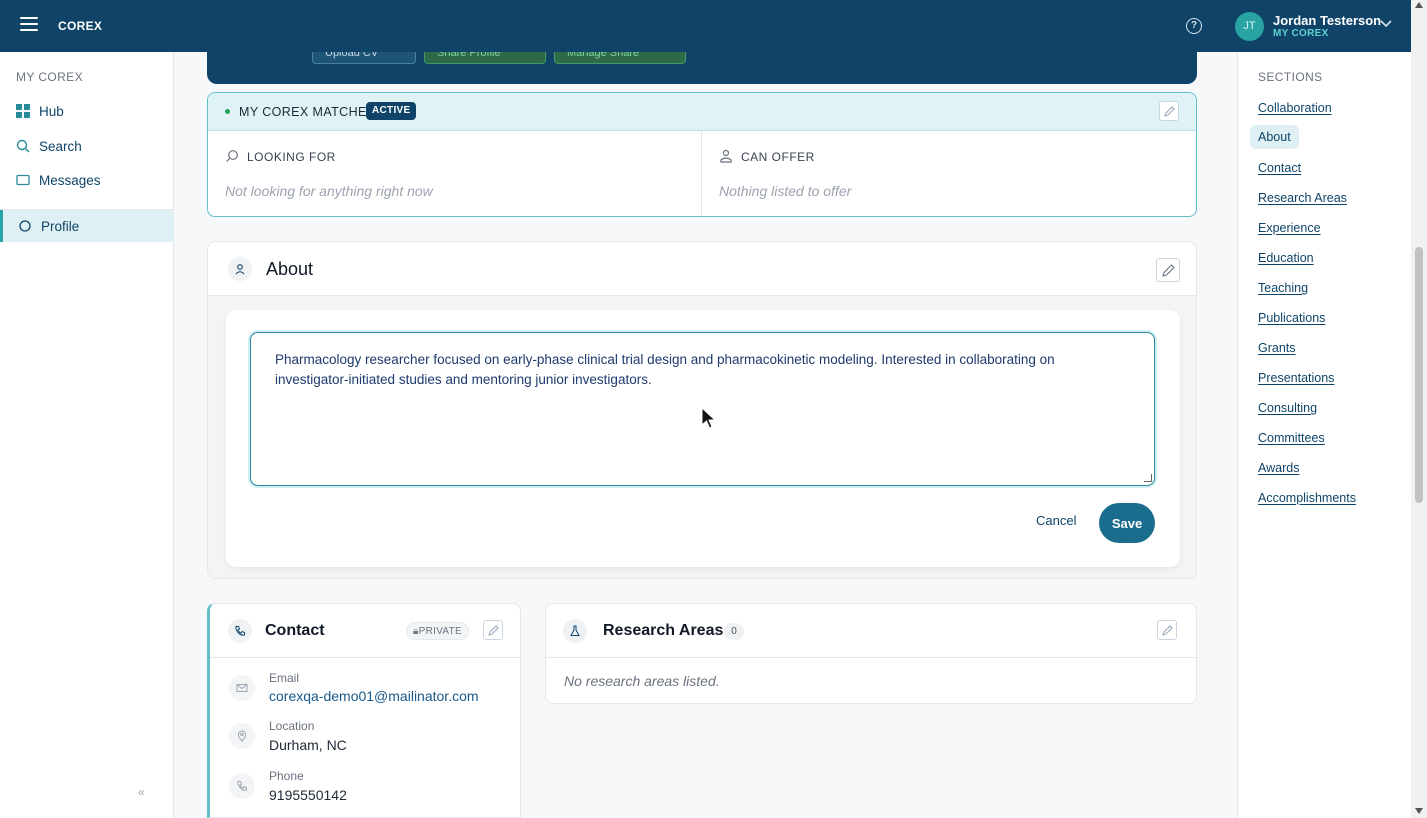 The width and height of the screenshot is (1427, 818). I want to click on section-link-presentations: Presentations, so click(1296, 378).